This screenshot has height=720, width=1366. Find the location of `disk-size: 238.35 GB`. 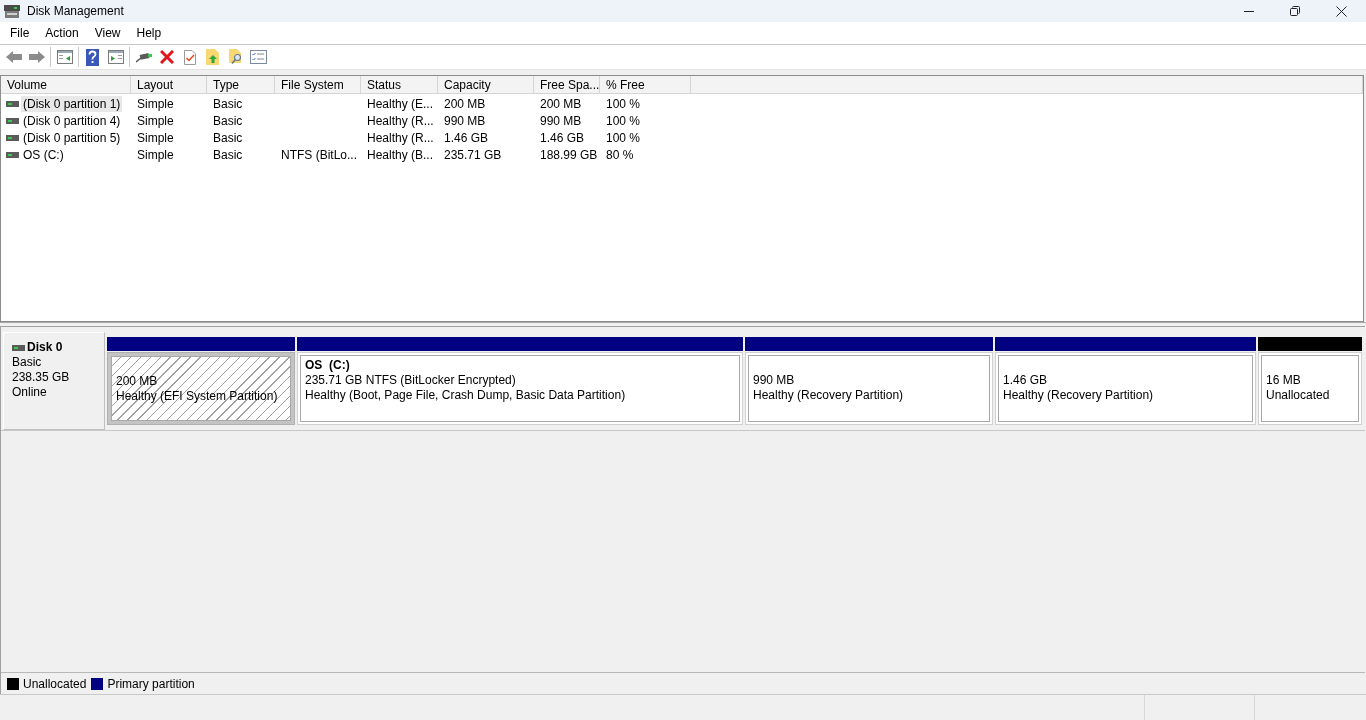

disk-size: 238.35 GB is located at coordinates (41, 377).